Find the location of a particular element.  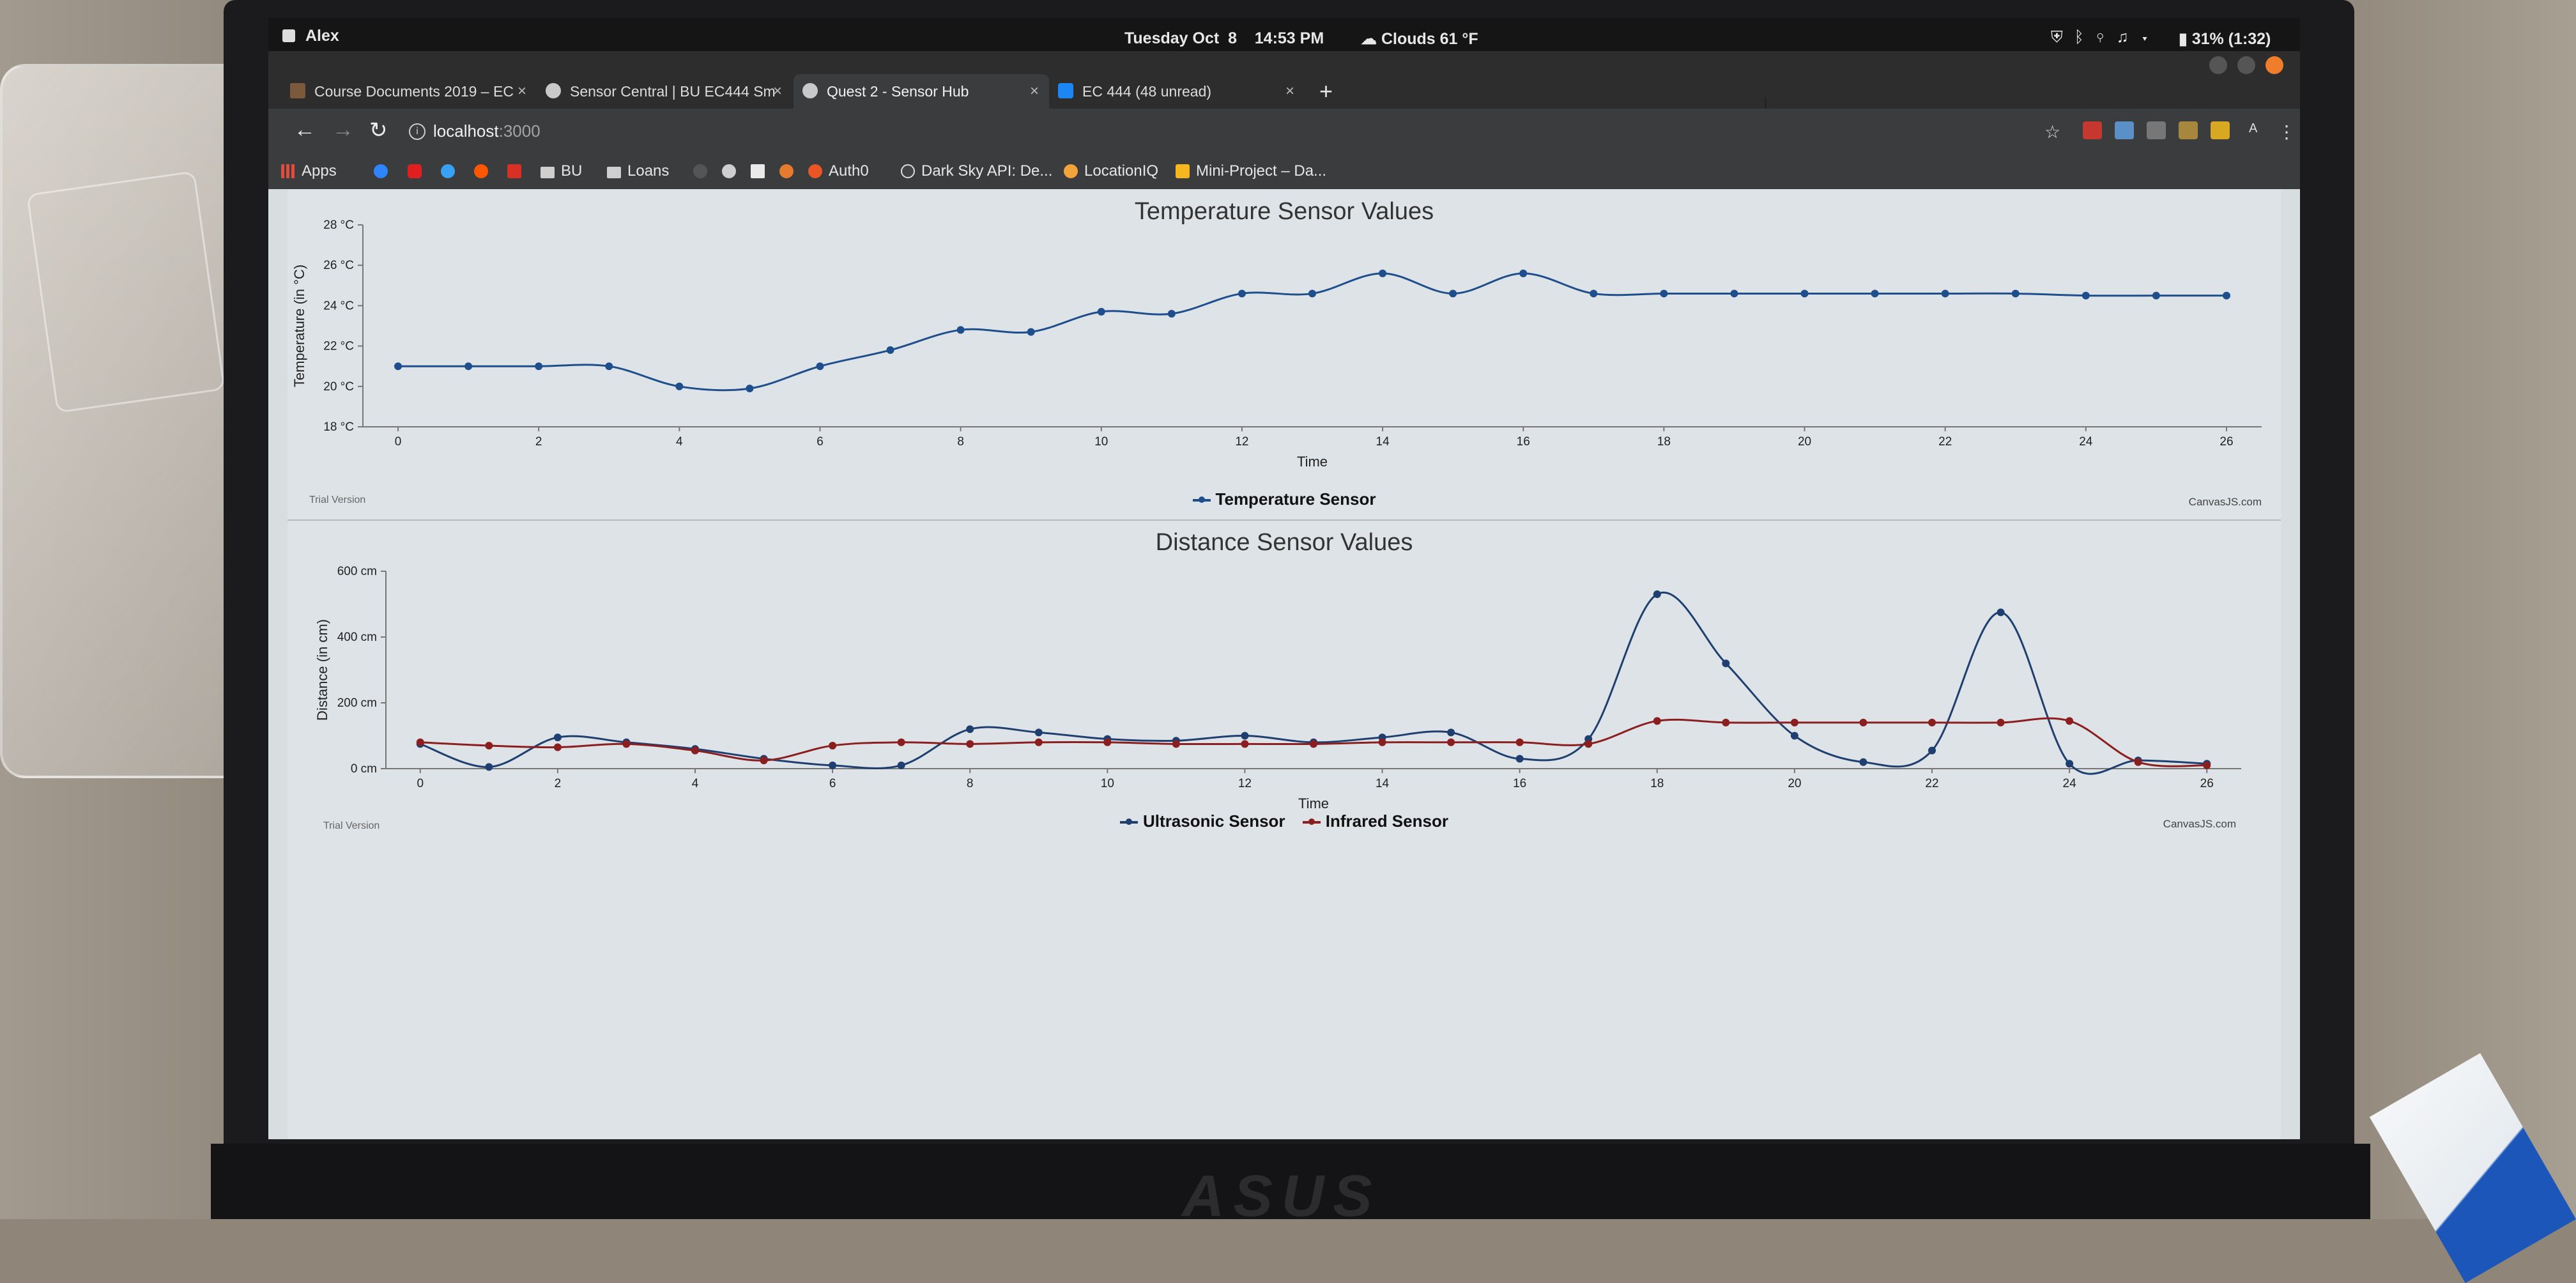

legend-swatch is located at coordinates (1201, 499).